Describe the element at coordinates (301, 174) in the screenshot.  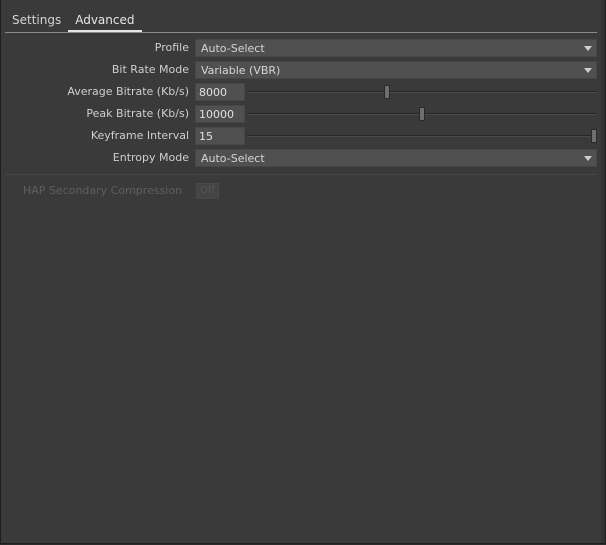
I see `section-divider` at that location.